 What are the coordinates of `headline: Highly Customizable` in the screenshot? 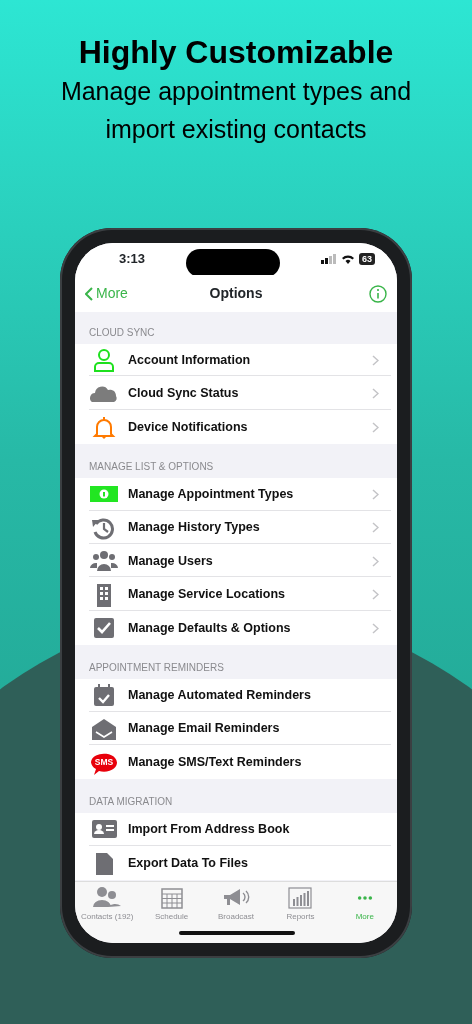 It's located at (236, 52).